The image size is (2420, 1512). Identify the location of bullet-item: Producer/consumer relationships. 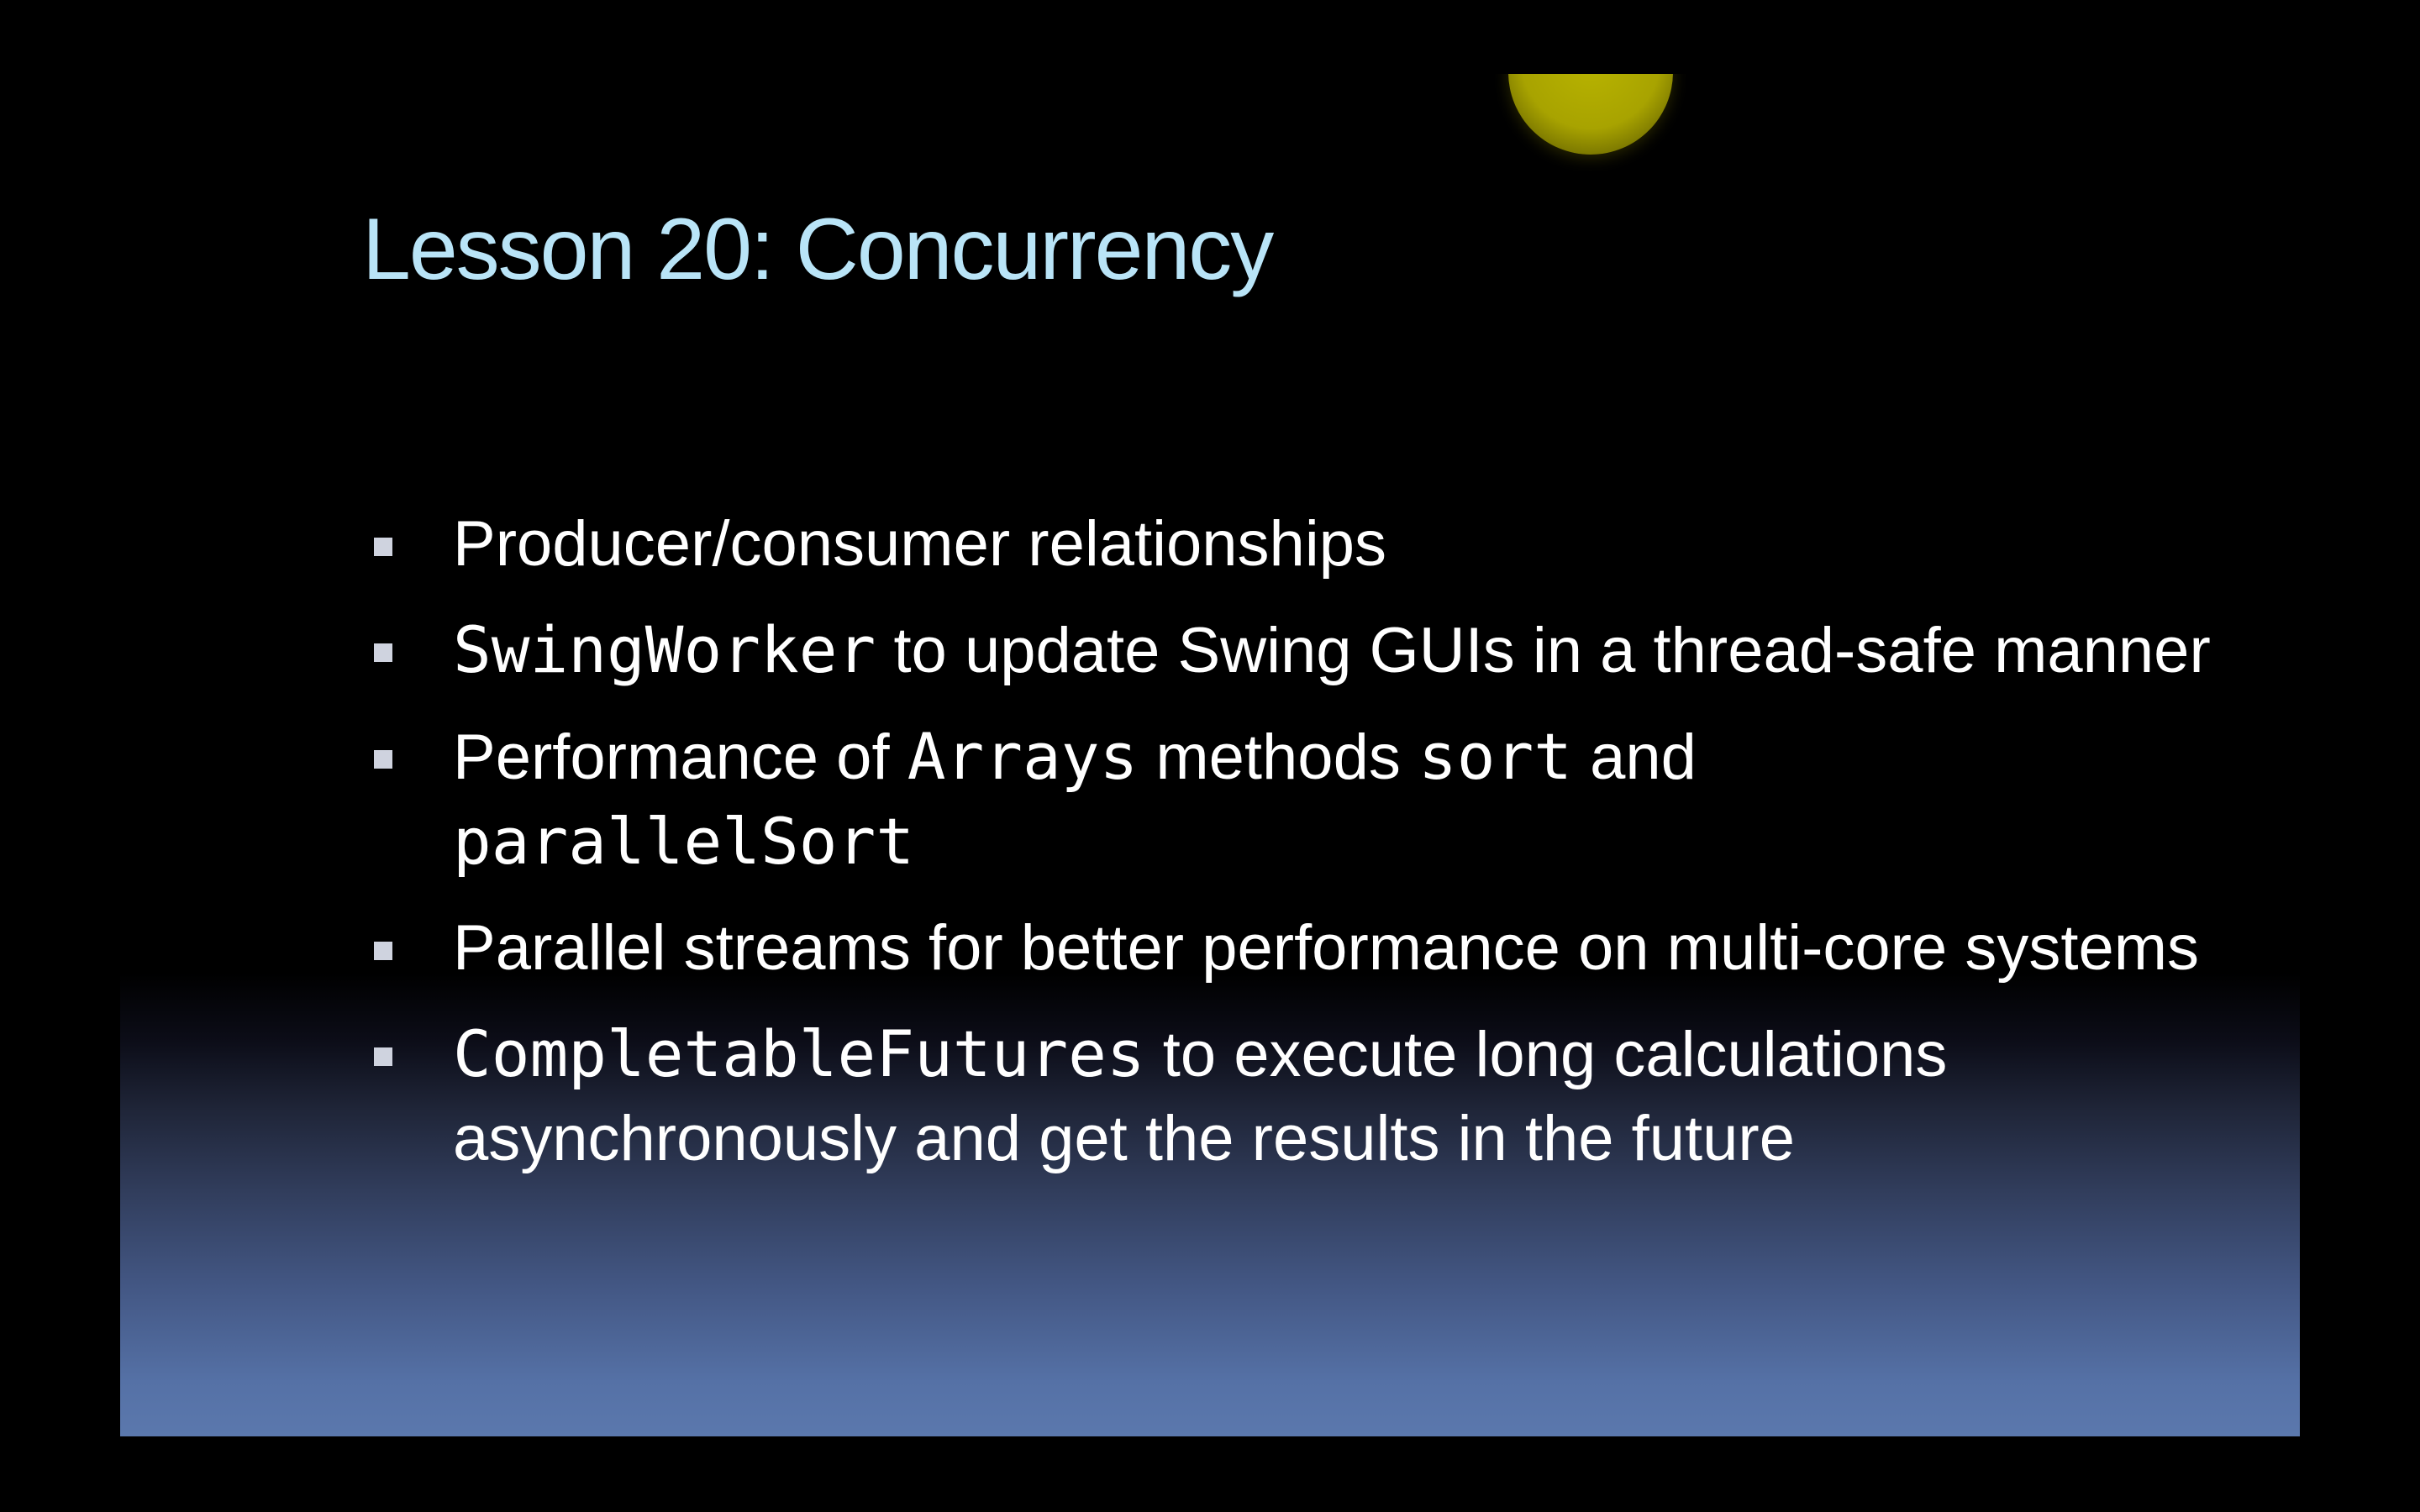
(1337, 544).